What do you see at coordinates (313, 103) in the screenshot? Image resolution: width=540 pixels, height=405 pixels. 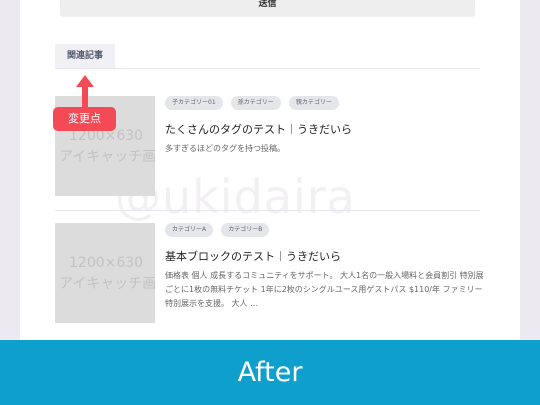 I see `tag-chip: 親カテゴリー` at bounding box center [313, 103].